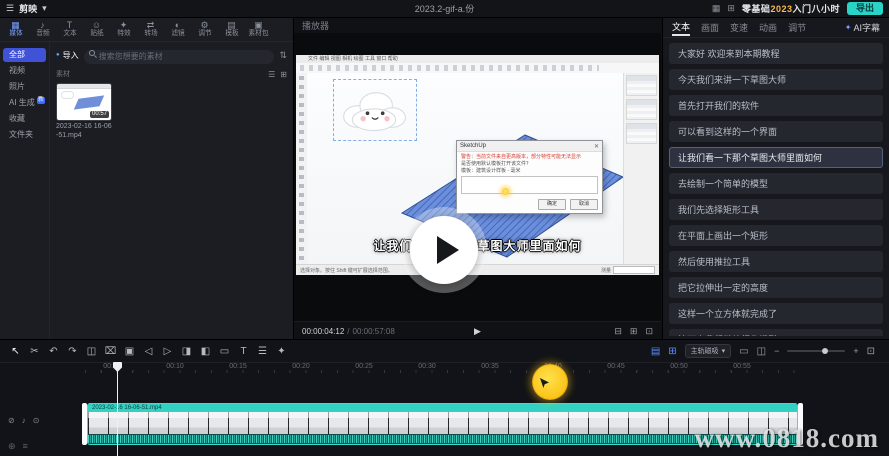 The width and height of the screenshot is (889, 456). I want to click on hamburger-menu-icon: ☰, so click(10, 8).